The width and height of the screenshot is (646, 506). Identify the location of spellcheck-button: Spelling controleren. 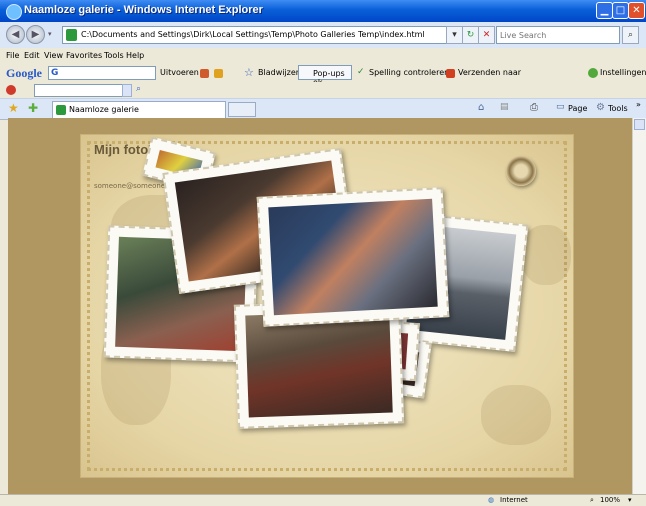
(409, 72).